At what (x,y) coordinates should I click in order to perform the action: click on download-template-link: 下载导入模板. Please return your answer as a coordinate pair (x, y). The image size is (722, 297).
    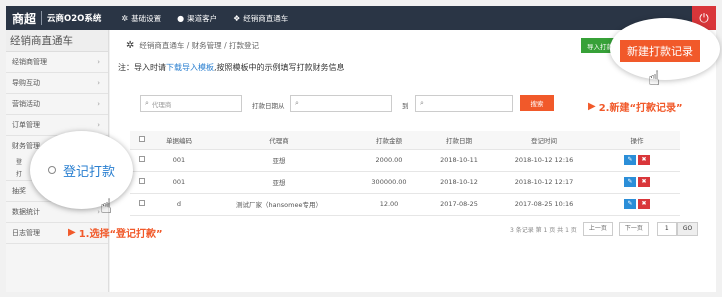
    Looking at the image, I should click on (190, 67).